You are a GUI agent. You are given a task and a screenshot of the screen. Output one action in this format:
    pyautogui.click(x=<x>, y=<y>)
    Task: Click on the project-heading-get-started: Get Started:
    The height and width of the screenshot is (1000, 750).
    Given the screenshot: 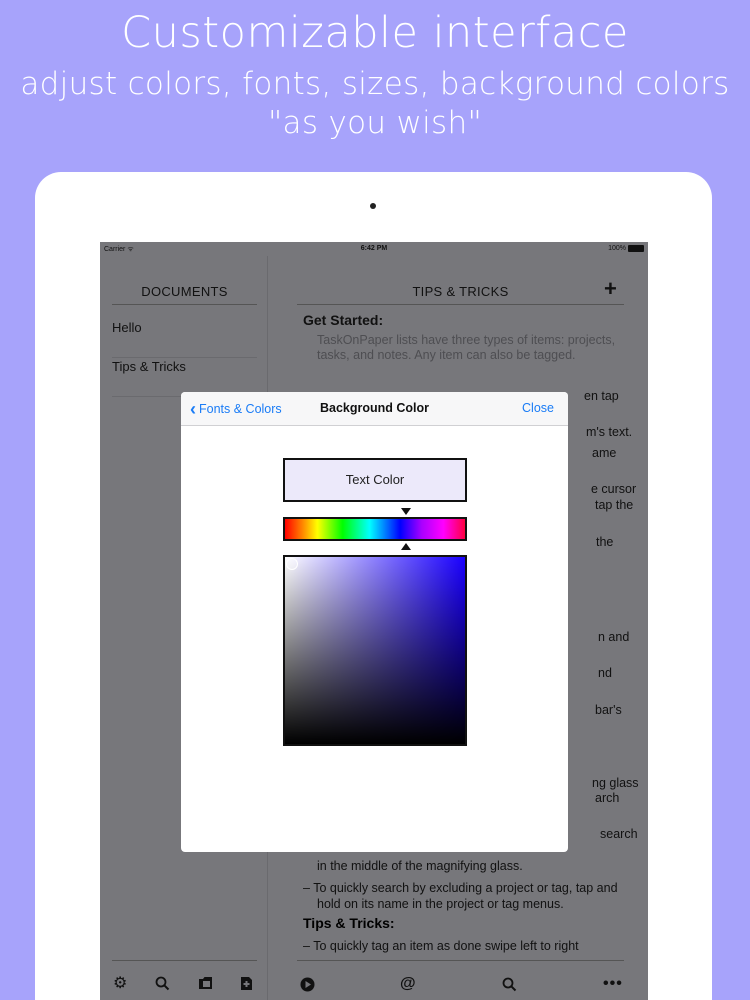 What is the action you would take?
    pyautogui.click(x=463, y=320)
    